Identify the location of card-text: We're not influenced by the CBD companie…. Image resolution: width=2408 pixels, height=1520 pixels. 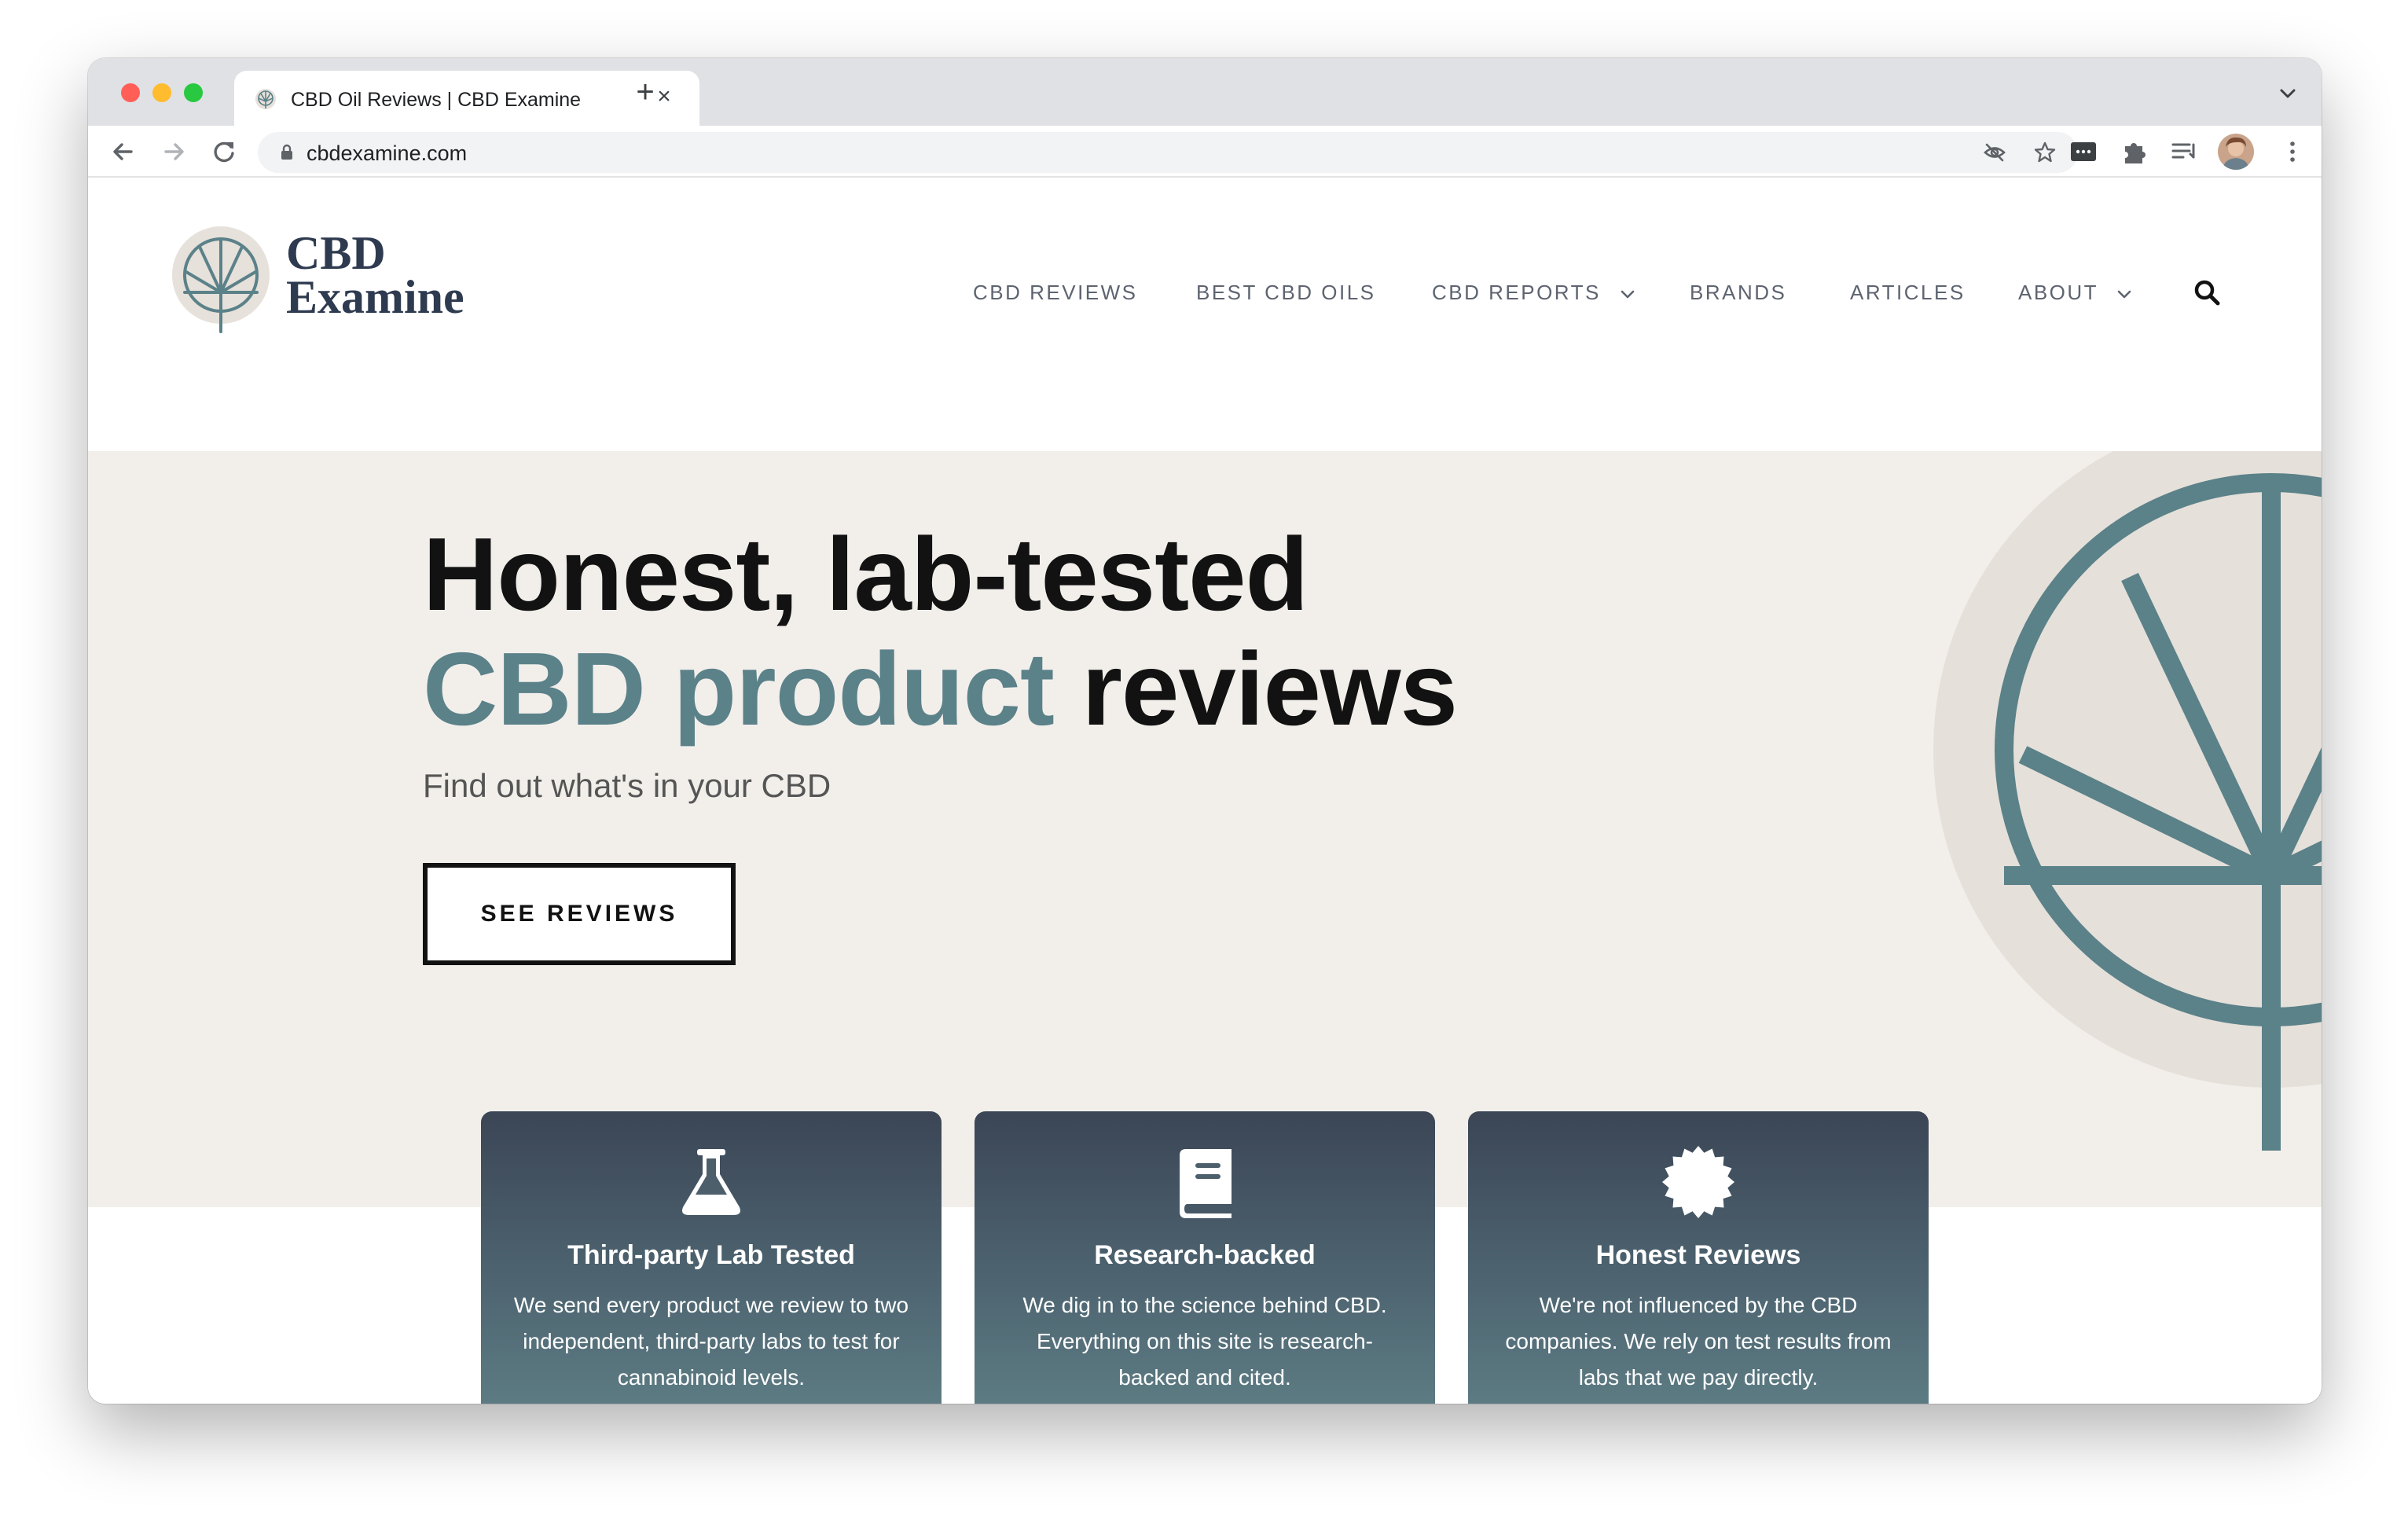
(1699, 1342).